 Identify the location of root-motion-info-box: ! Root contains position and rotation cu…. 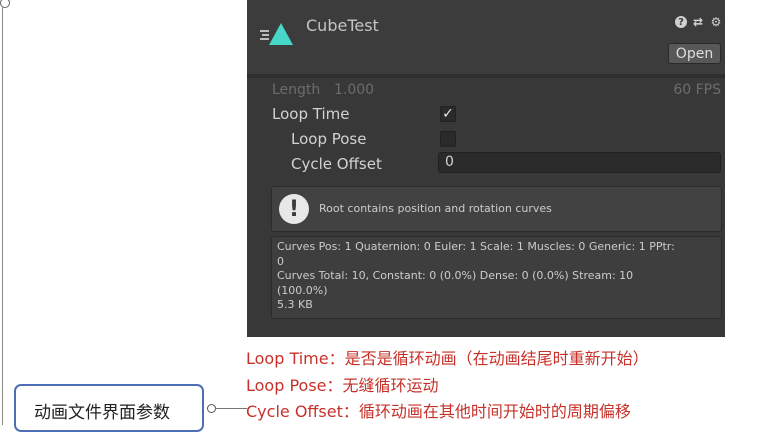
(496, 209).